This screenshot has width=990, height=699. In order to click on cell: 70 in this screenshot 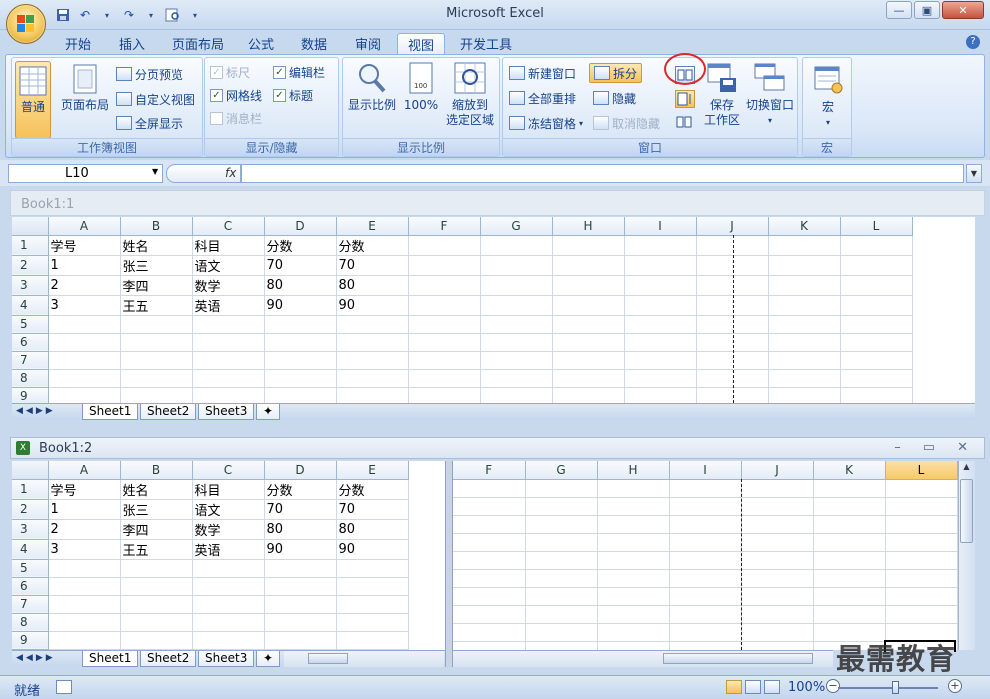, I will do `click(300, 265)`.